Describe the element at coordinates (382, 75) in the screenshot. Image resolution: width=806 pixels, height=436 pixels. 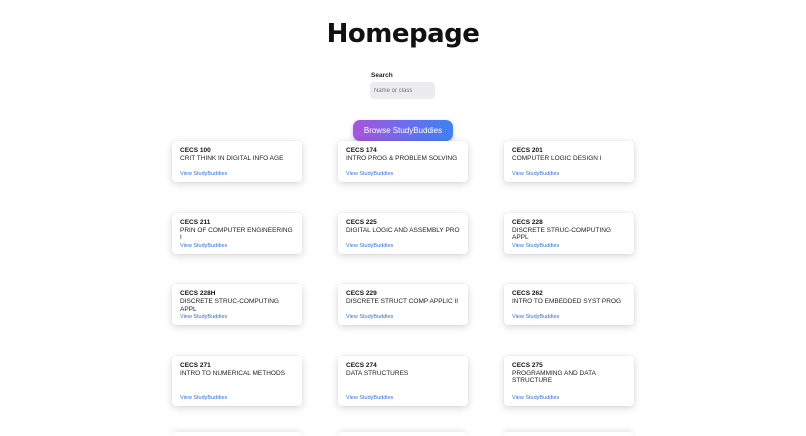
I see `search-label: Search` at that location.